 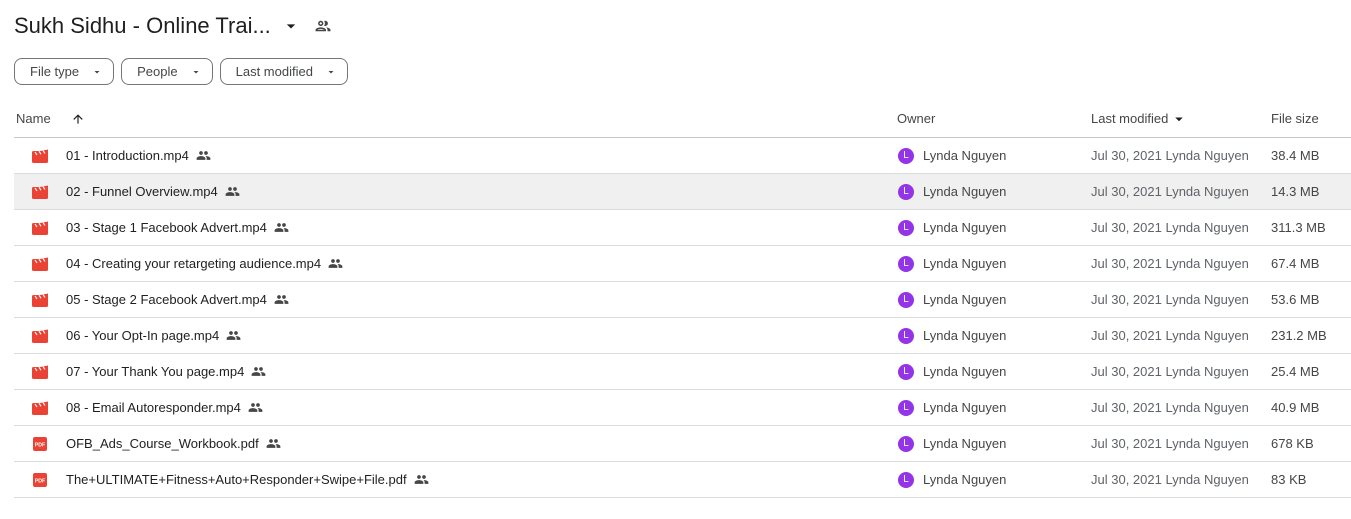 What do you see at coordinates (1130, 118) in the screenshot?
I see `column-last-modified-label: Last modified` at bounding box center [1130, 118].